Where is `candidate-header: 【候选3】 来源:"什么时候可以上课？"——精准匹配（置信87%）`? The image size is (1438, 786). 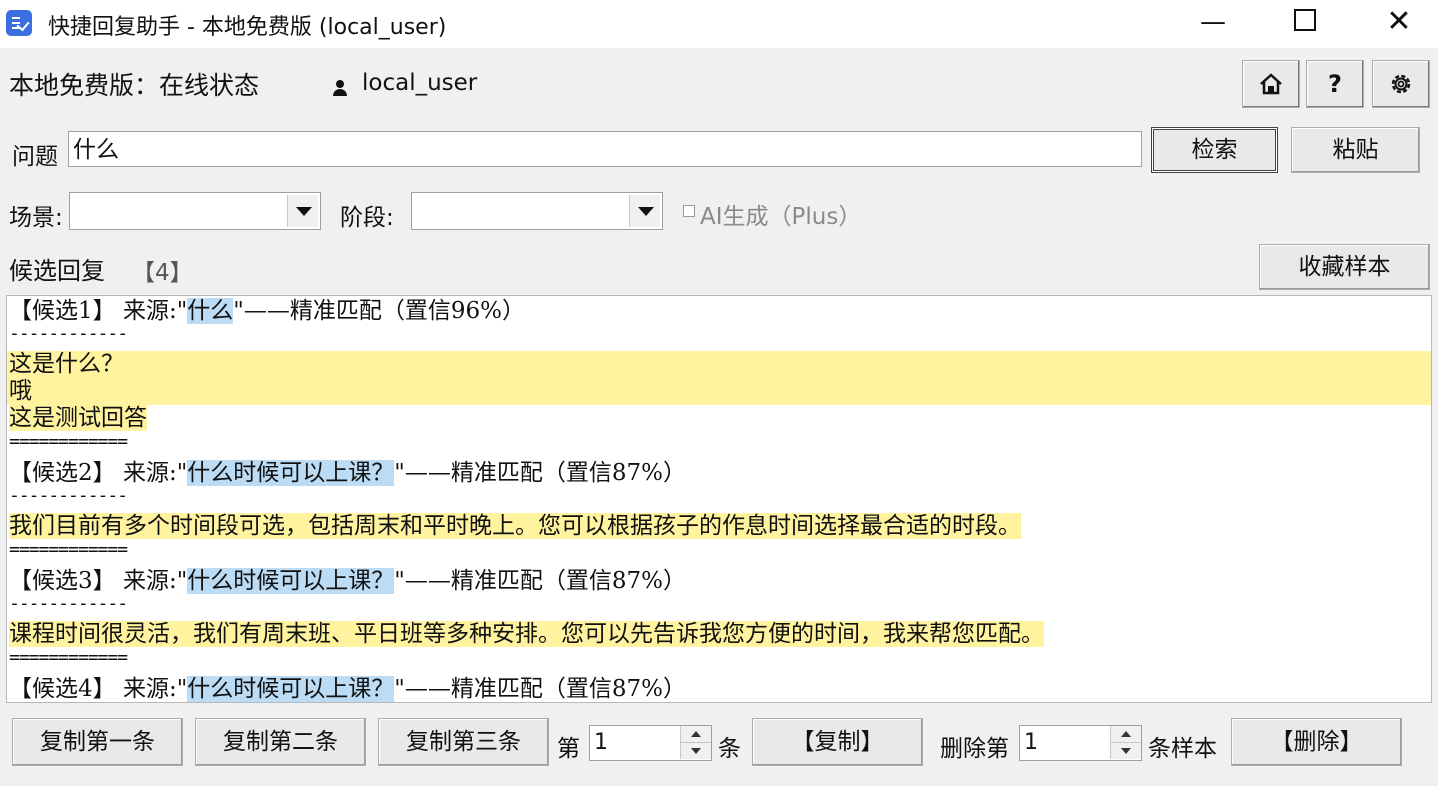
candidate-header: 【候选3】 来源:"什么时候可以上课？"——精准匹配（置信87%） is located at coordinates (348, 581).